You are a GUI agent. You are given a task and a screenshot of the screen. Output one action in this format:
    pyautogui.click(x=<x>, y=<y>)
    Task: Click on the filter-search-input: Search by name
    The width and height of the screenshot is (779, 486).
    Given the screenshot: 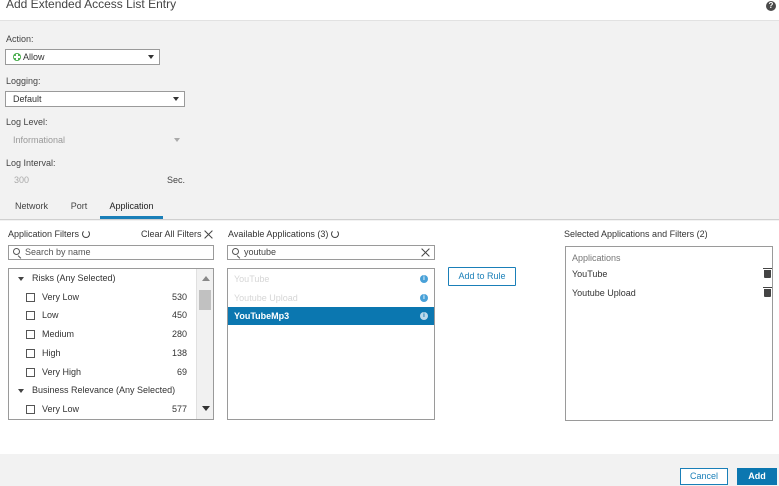 What is the action you would take?
    pyautogui.click(x=111, y=252)
    